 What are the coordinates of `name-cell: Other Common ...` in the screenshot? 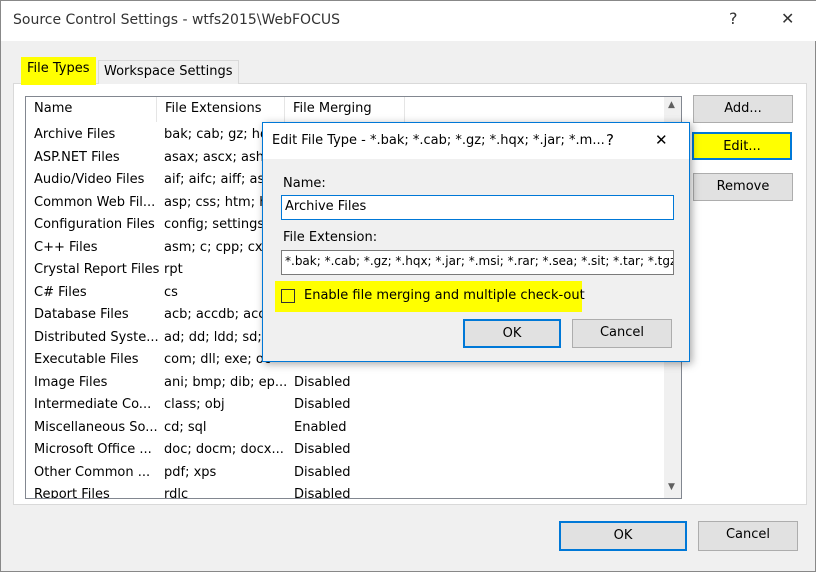 It's located at (92, 472).